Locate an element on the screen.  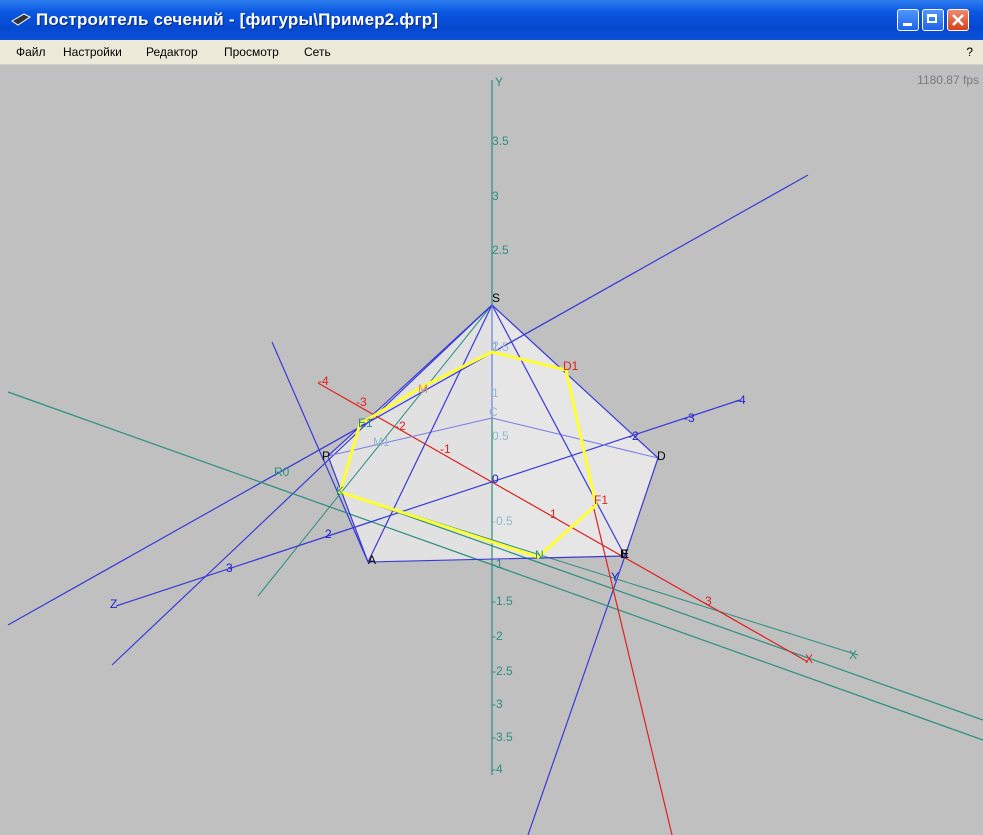
menu-help: ? is located at coordinates (969, 52).